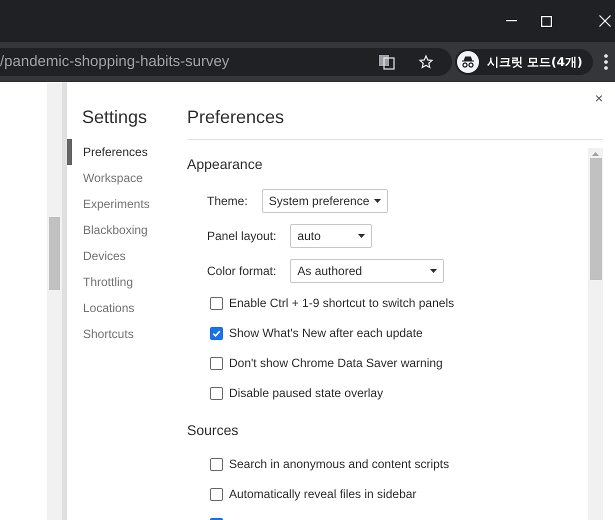 The width and height of the screenshot is (615, 520). What do you see at coordinates (325, 200) in the screenshot?
I see `dropdown: System preference` at bounding box center [325, 200].